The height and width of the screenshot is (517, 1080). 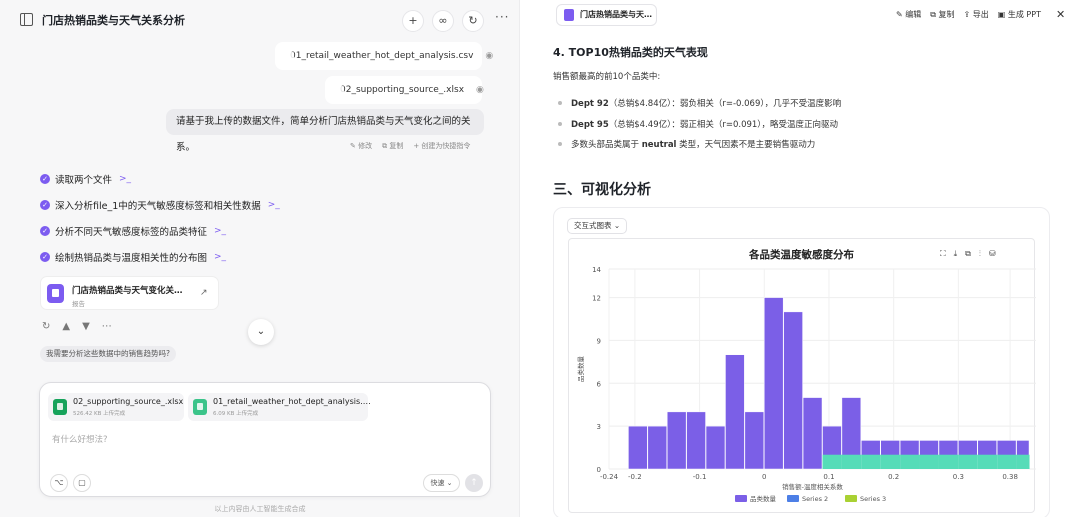 What do you see at coordinates (59, 483) in the screenshot?
I see `paperclip-icon: ⌥` at bounding box center [59, 483].